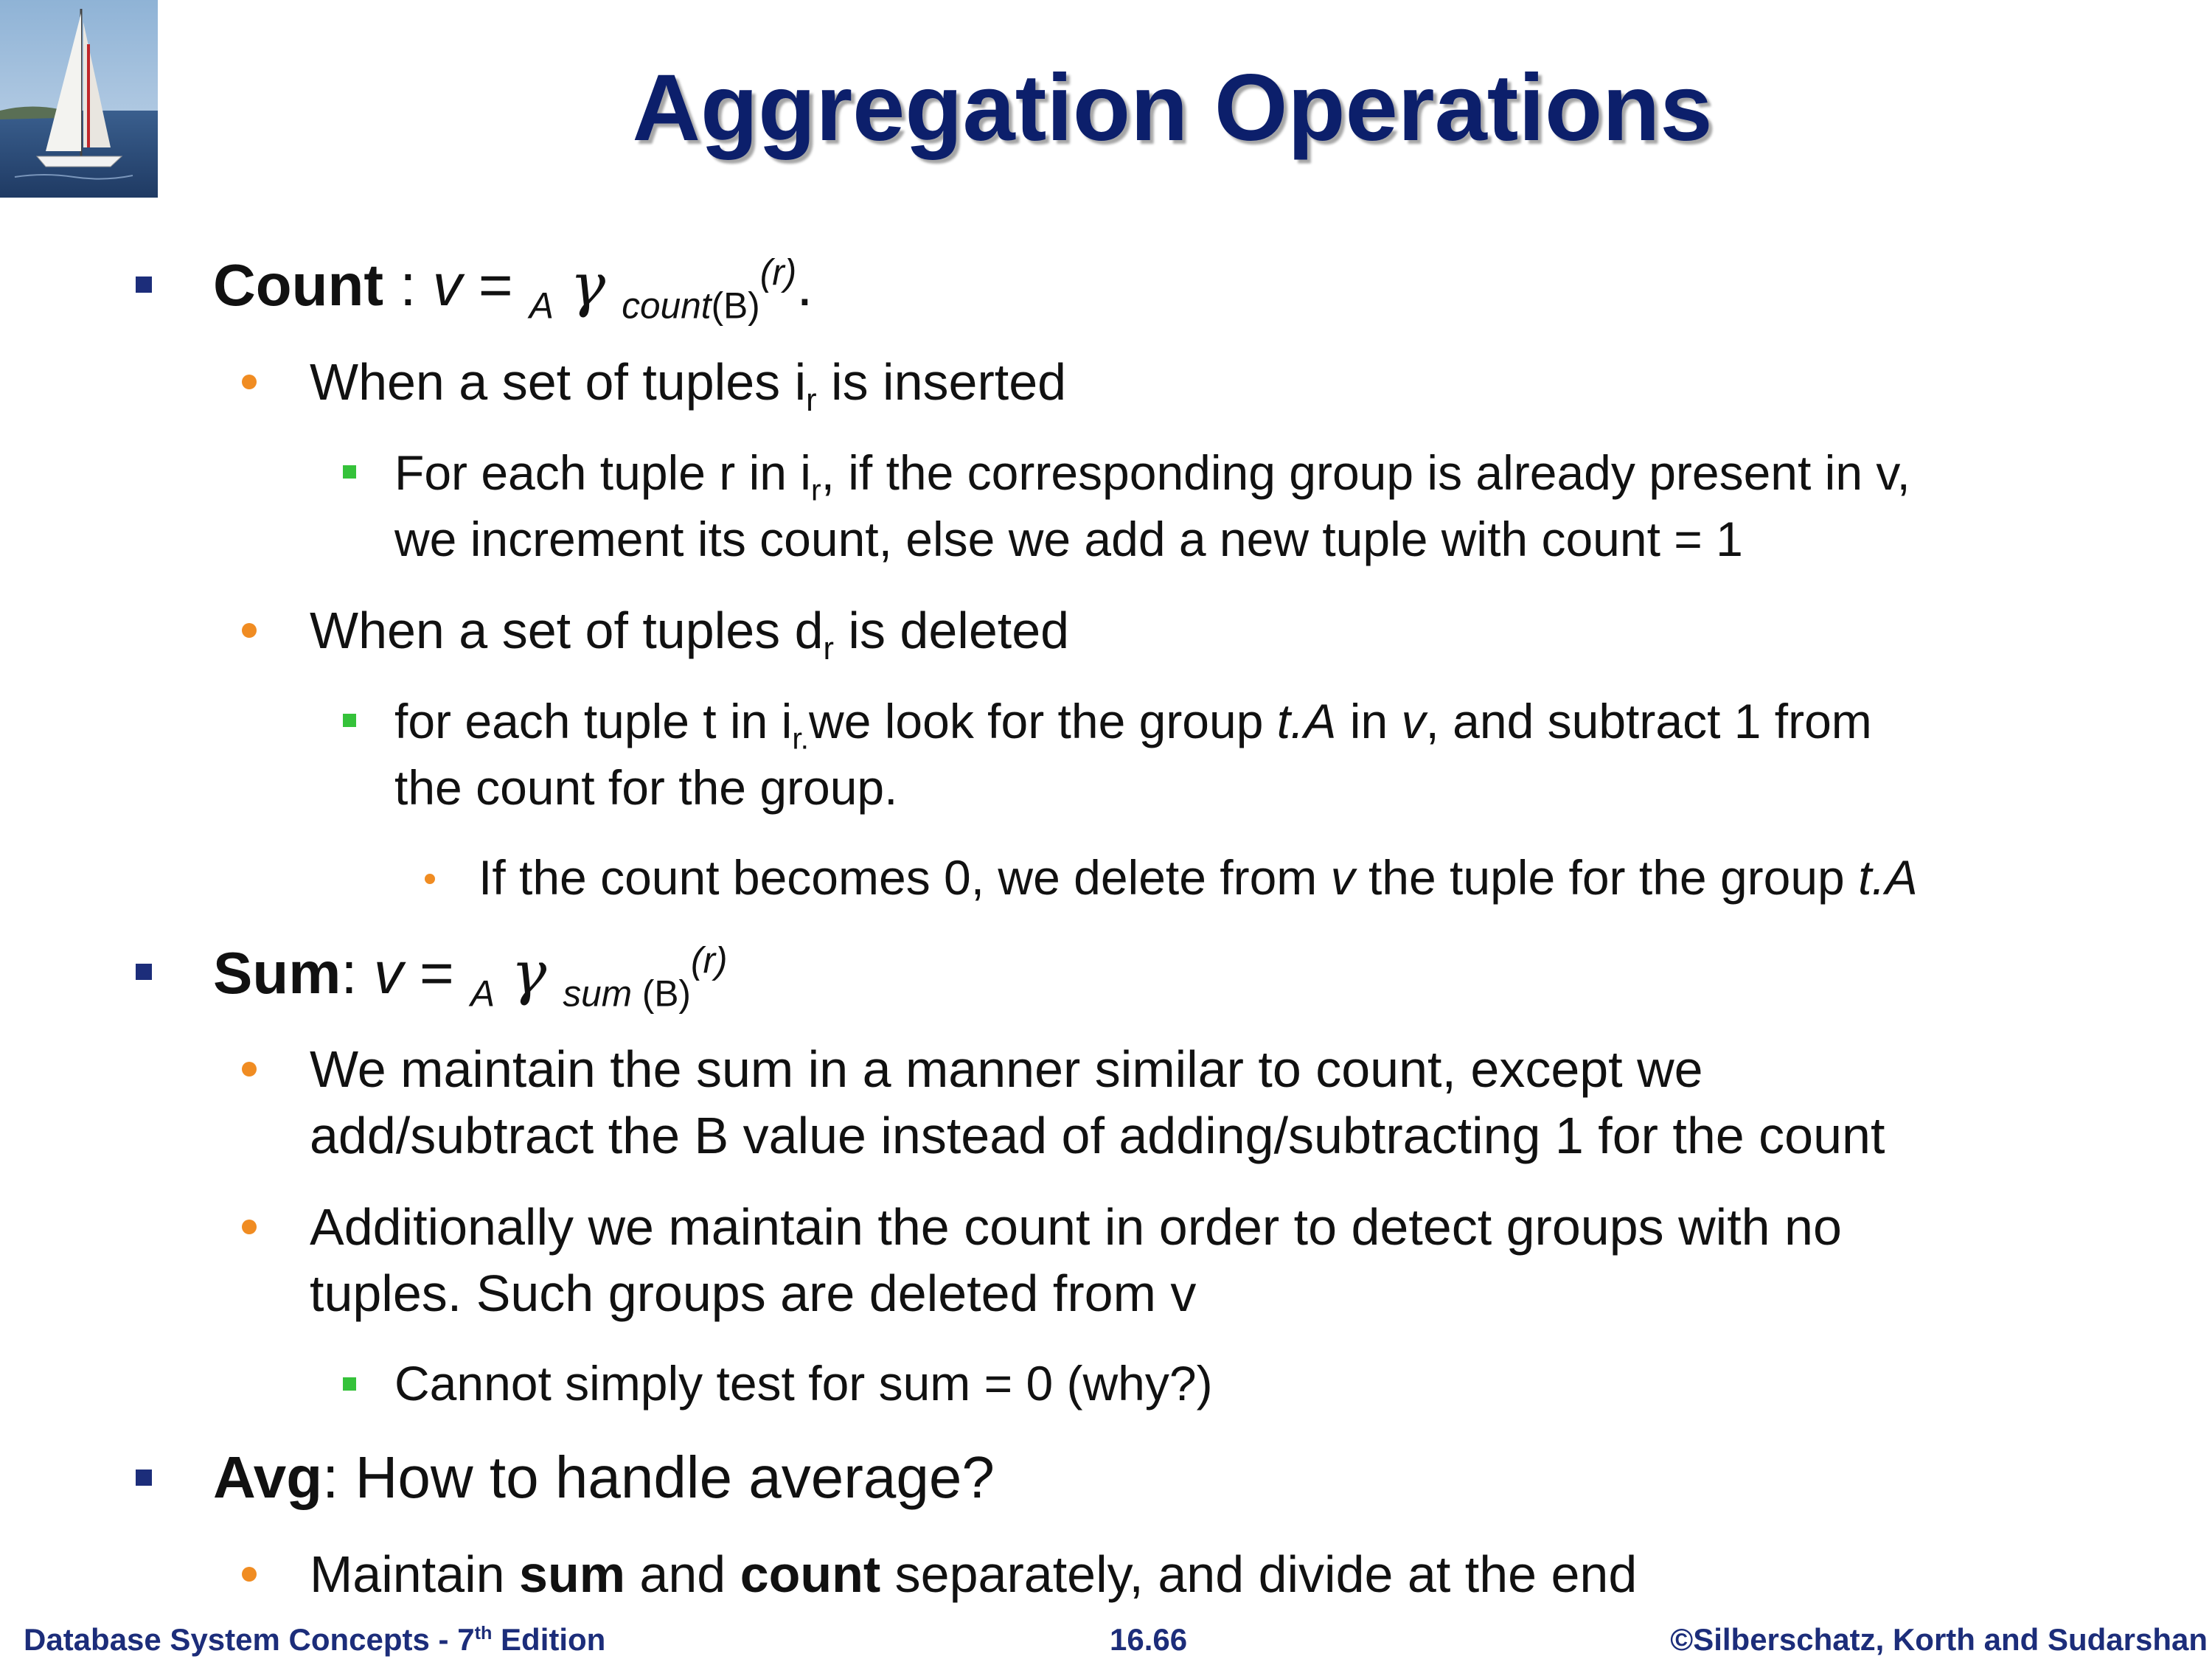  Describe the element at coordinates (430, 879) in the screenshot. I see `bullet-dot-small-icon` at that location.